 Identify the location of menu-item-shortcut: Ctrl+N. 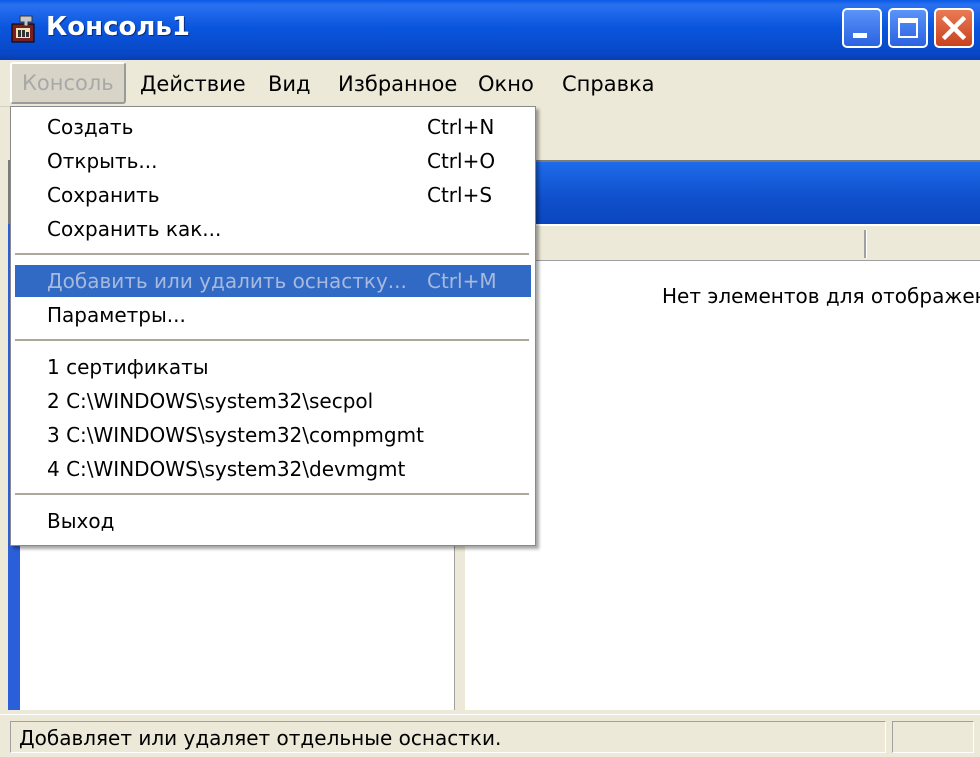
(461, 127).